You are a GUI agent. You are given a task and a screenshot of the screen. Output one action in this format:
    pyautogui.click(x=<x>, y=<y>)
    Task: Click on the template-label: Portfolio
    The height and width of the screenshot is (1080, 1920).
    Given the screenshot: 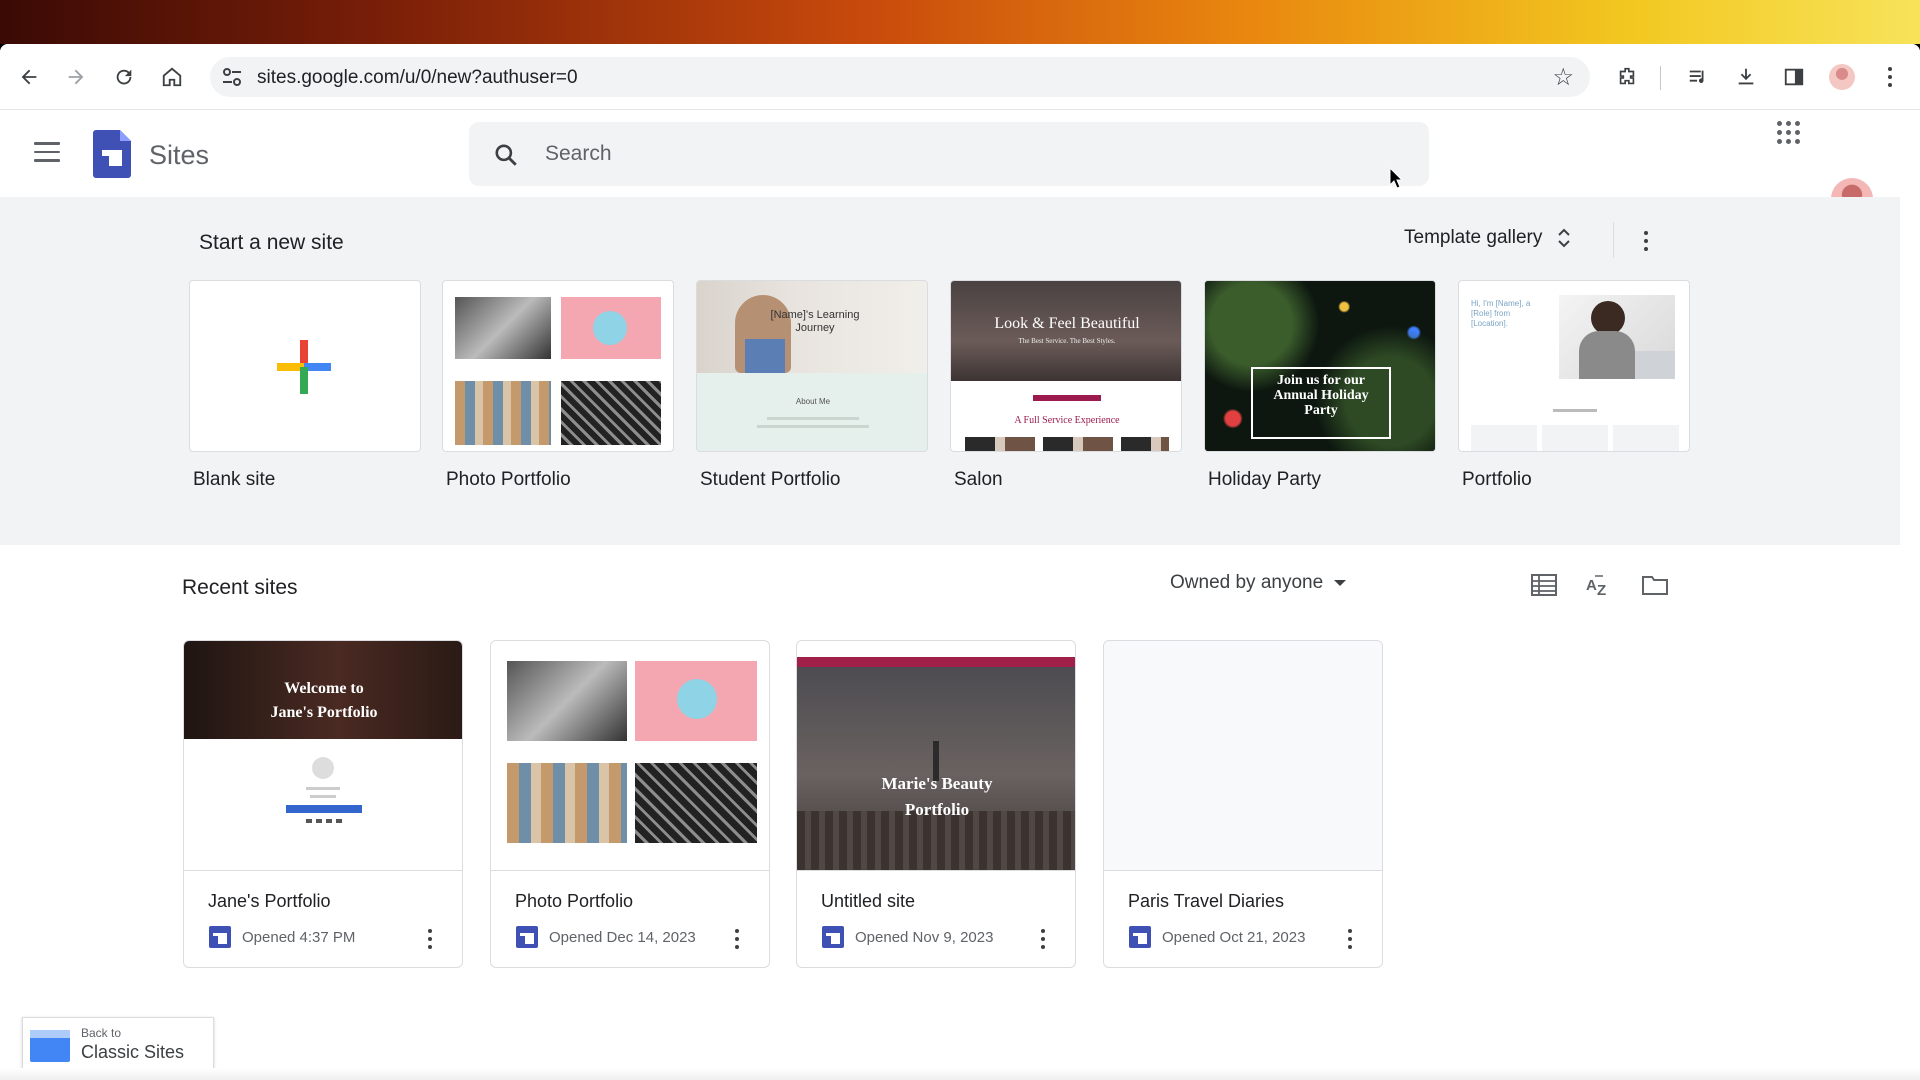 What is the action you would take?
    pyautogui.click(x=1497, y=479)
    